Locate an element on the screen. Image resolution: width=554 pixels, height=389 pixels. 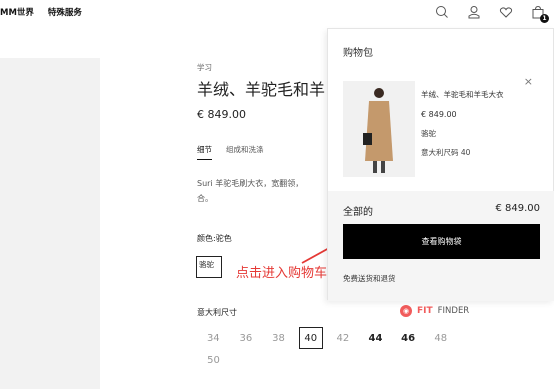
total-value: € 849.00 is located at coordinates (517, 208).